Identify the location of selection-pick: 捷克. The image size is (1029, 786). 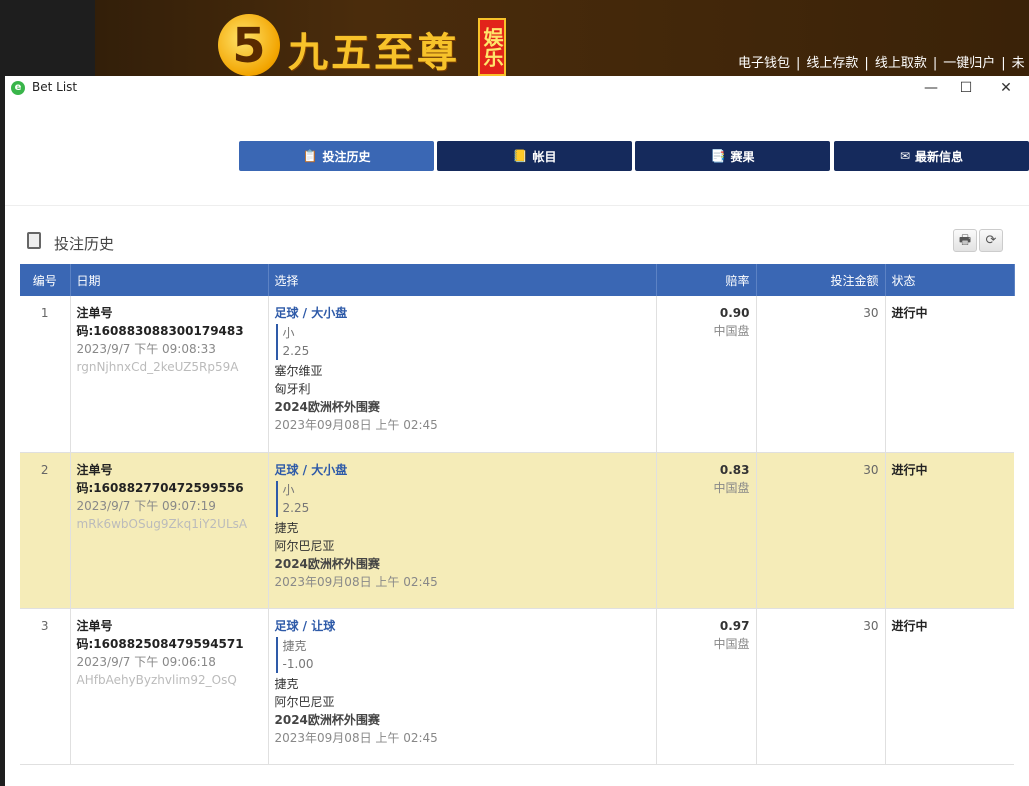
(294, 645).